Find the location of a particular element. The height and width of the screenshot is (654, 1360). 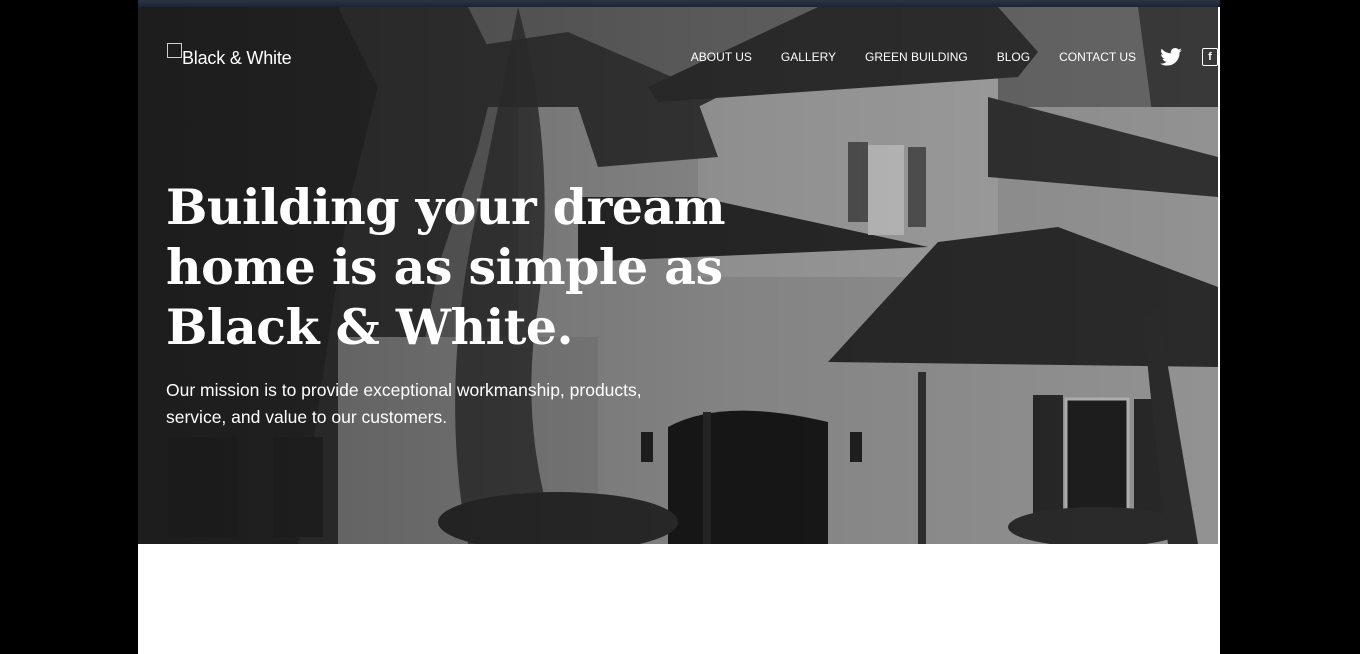

nav-item-green-building: GREEN BUILDING is located at coordinates (916, 57).